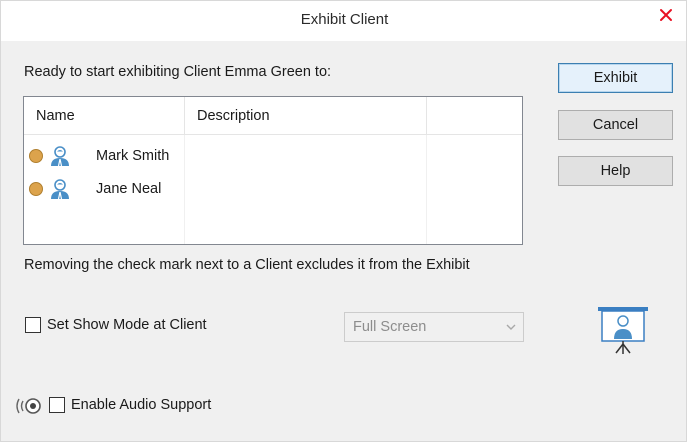 The height and width of the screenshot is (442, 687). I want to click on list-item: Mark Smith, so click(273, 156).